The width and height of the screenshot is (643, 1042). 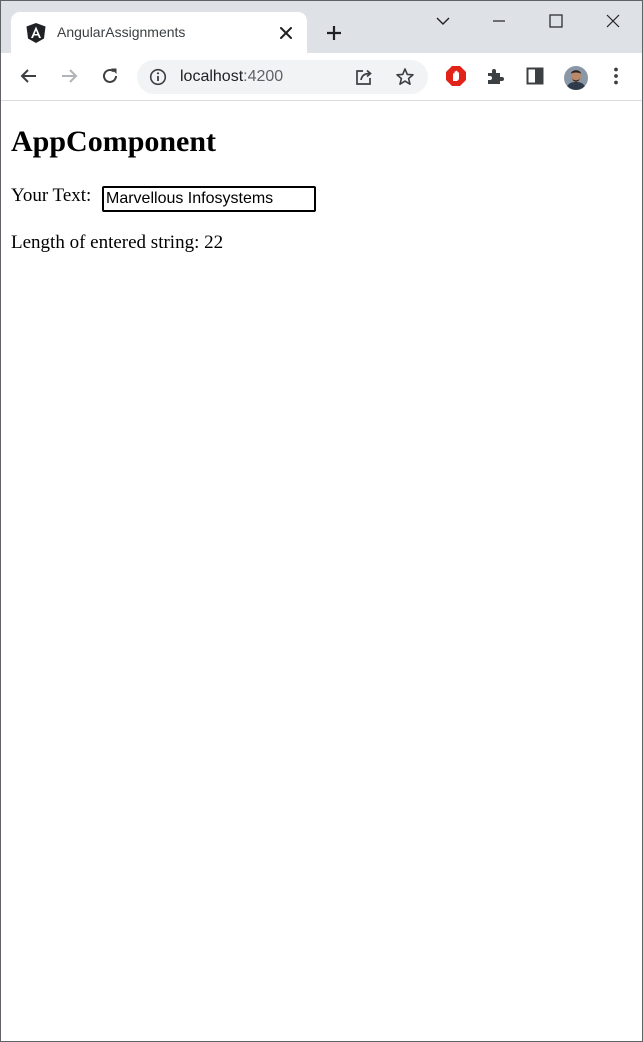 I want to click on side-panel-button, so click(x=535, y=76).